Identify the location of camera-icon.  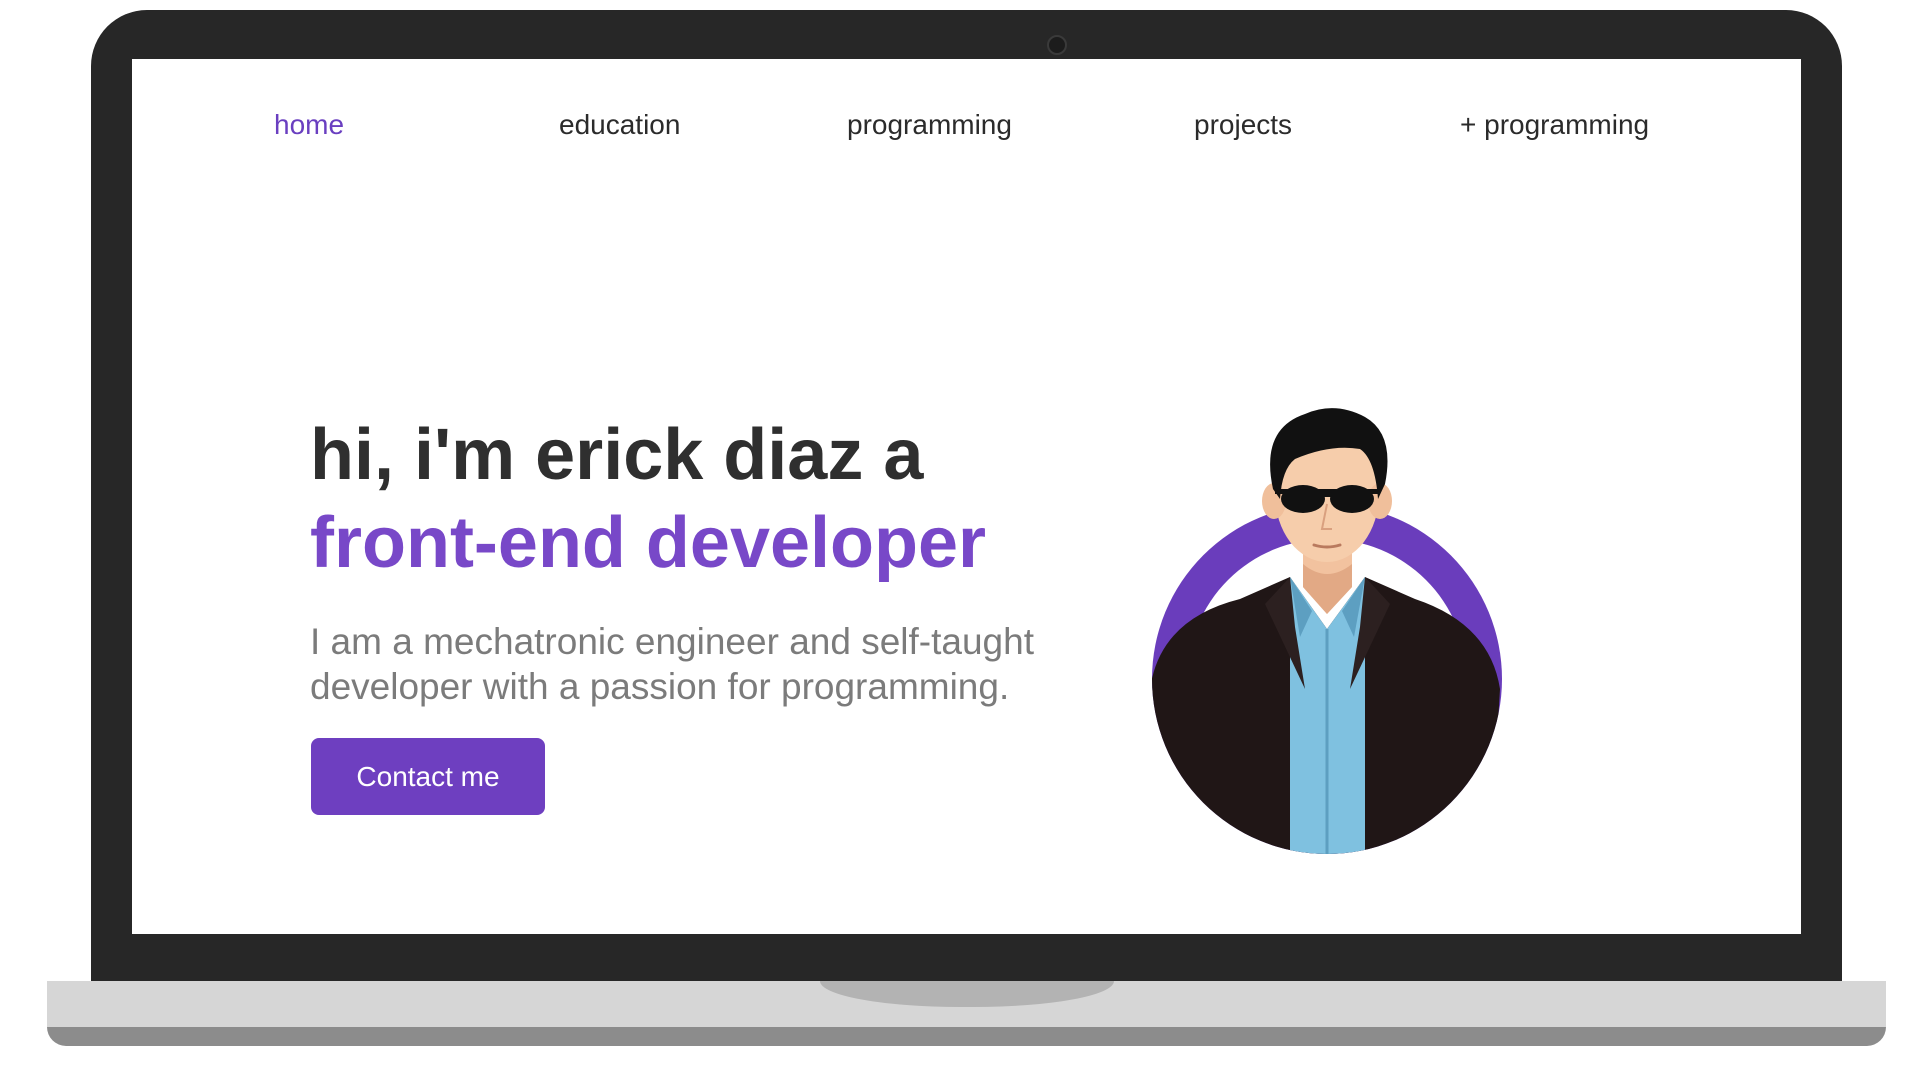
(1057, 45).